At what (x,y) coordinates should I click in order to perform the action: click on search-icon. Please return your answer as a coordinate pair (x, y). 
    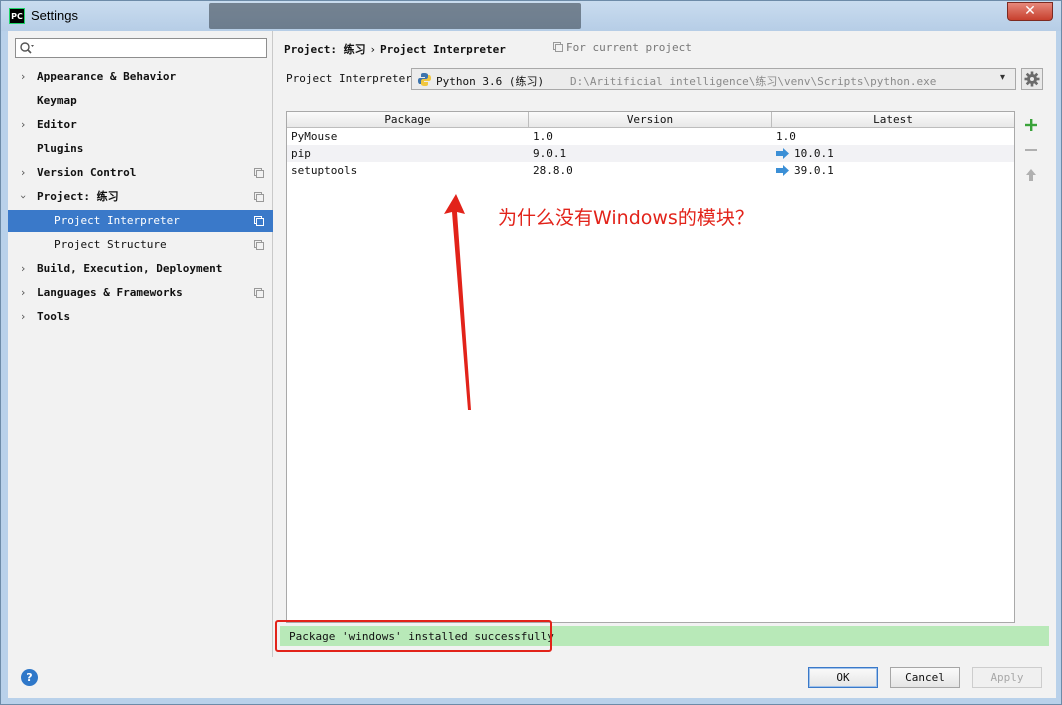
    Looking at the image, I should click on (27, 48).